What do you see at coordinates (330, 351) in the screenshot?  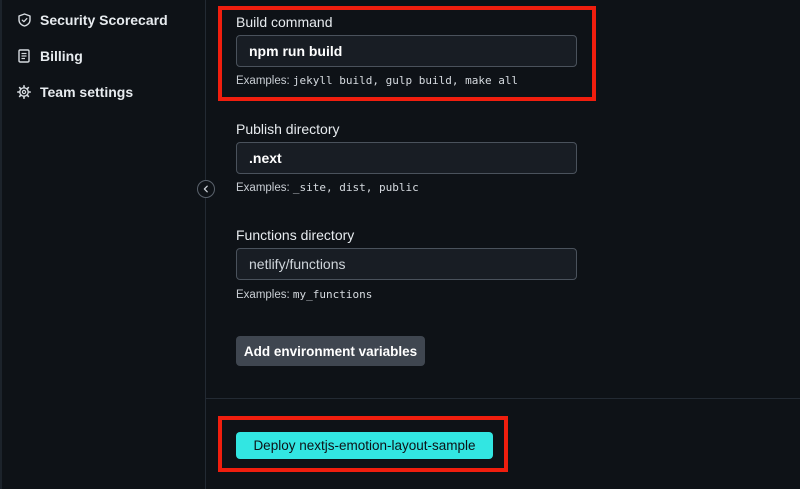 I see `add-environment-variables-button: Add environment variables` at bounding box center [330, 351].